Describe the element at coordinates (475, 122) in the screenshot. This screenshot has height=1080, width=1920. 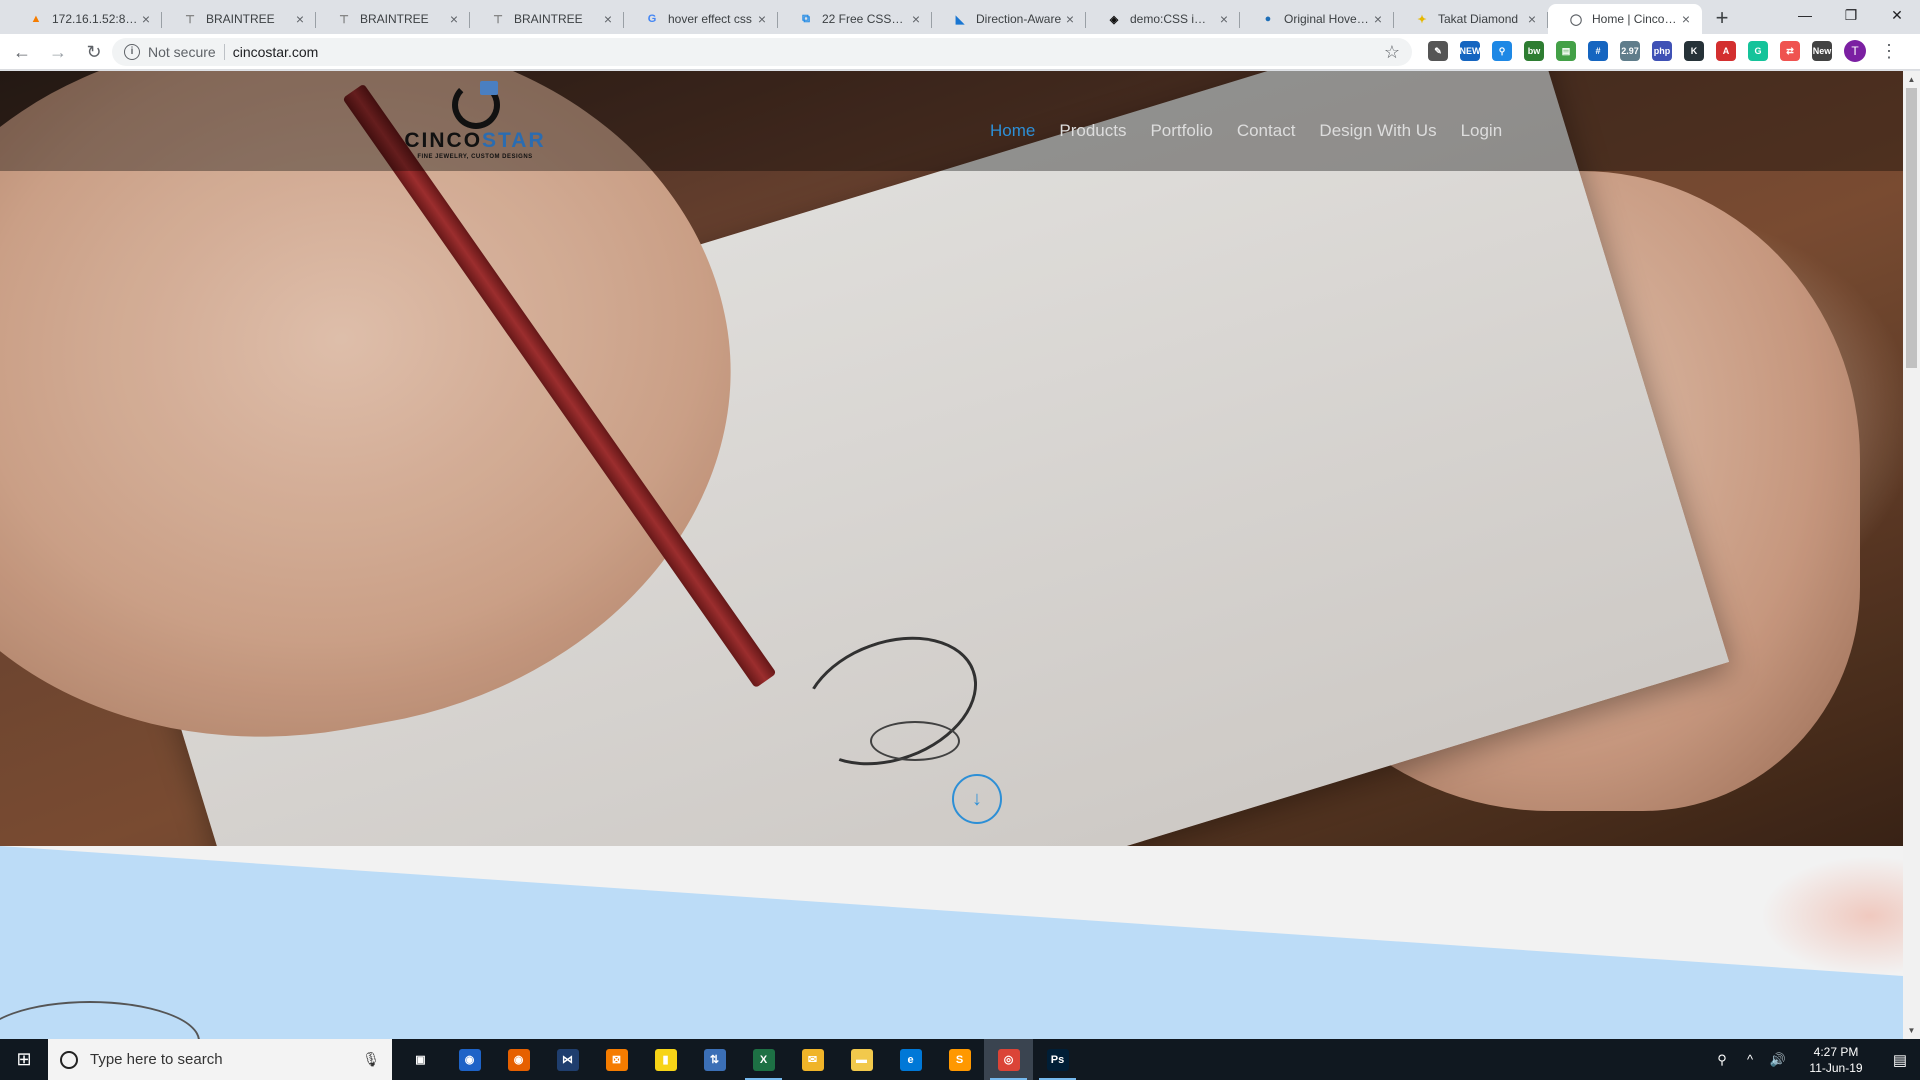
I see `cincostar-logo: CINCOSTAR FINE JEWELRY, CUSTOM DESIGNS` at that location.